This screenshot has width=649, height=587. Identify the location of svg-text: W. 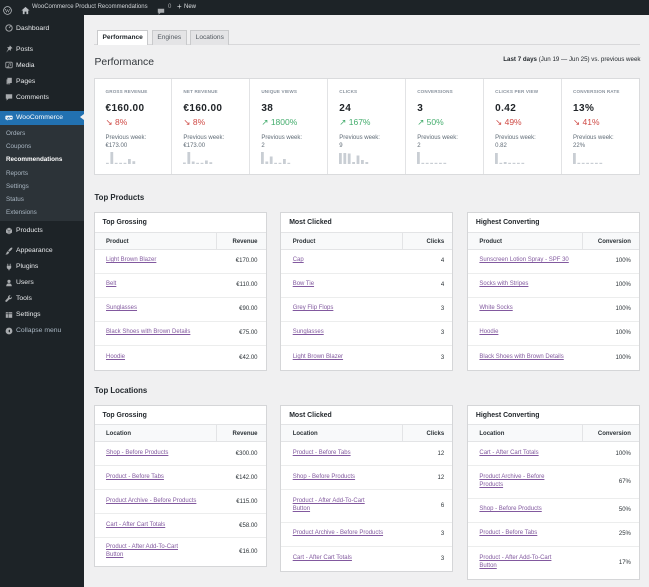
(8, 11).